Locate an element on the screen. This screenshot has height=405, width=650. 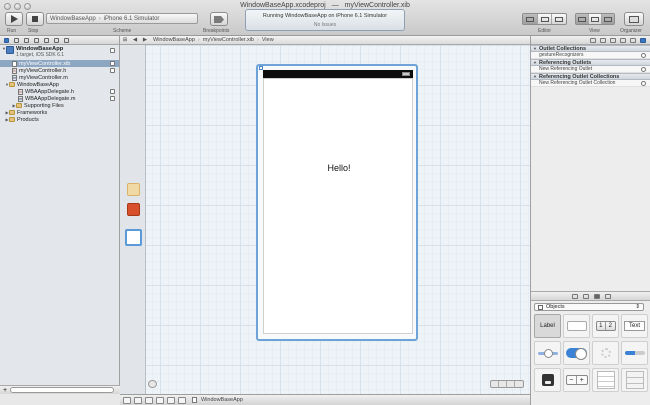
quick-help-tab is located at coordinates (603, 40).